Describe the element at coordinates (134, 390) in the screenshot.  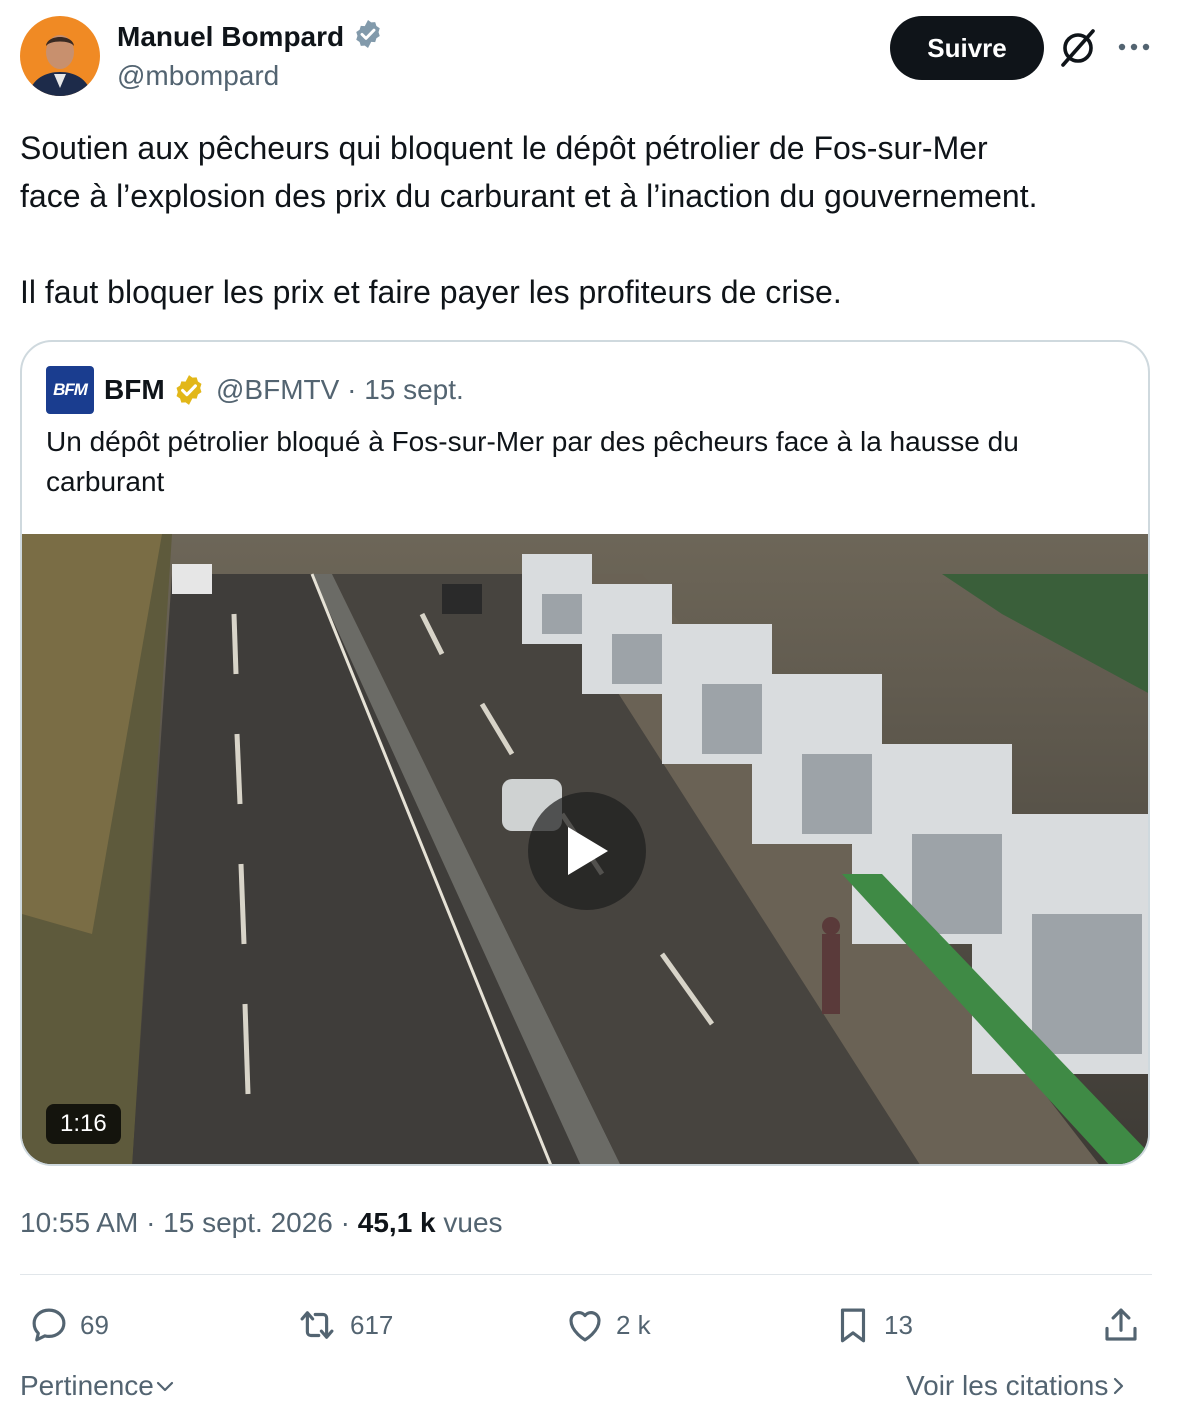
I see `quote-author-name: BFM` at that location.